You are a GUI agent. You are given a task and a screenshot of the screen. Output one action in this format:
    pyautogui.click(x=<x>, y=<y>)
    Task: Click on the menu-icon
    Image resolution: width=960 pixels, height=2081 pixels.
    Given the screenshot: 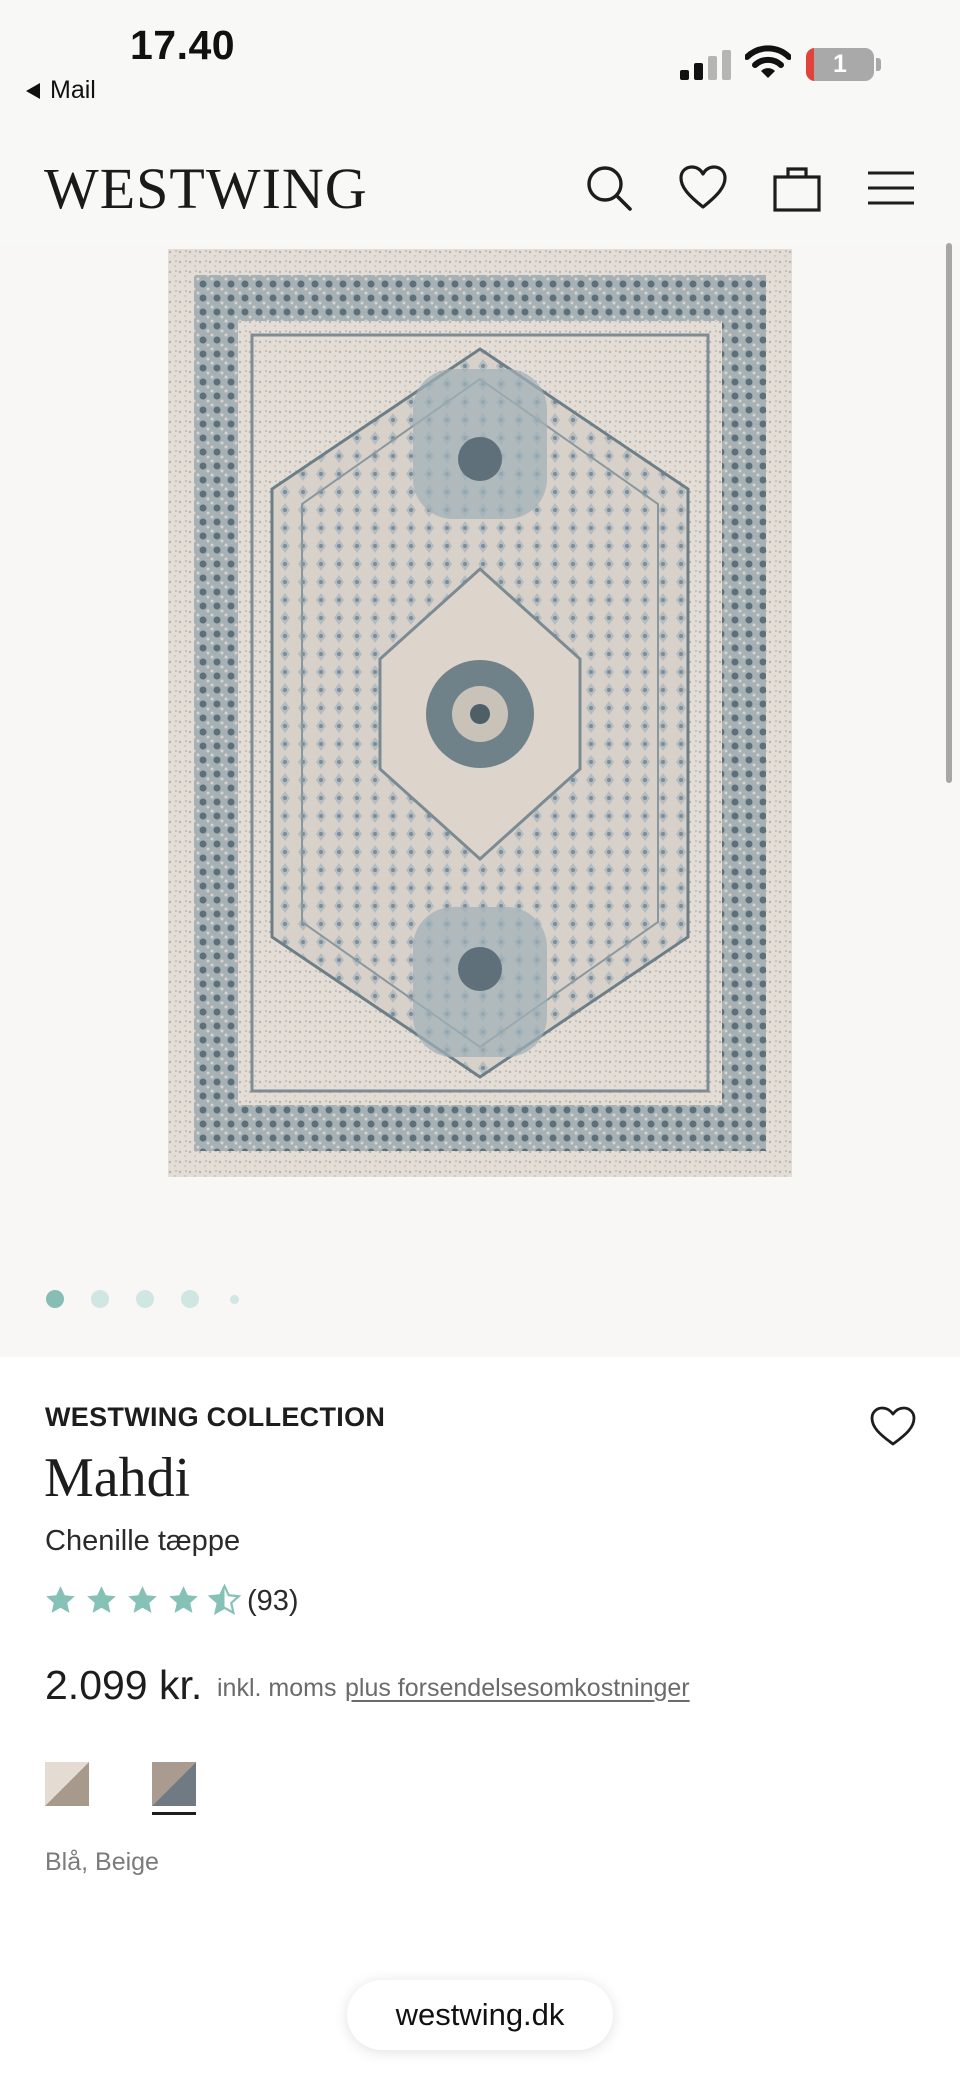 What is the action you would take?
    pyautogui.click(x=891, y=188)
    